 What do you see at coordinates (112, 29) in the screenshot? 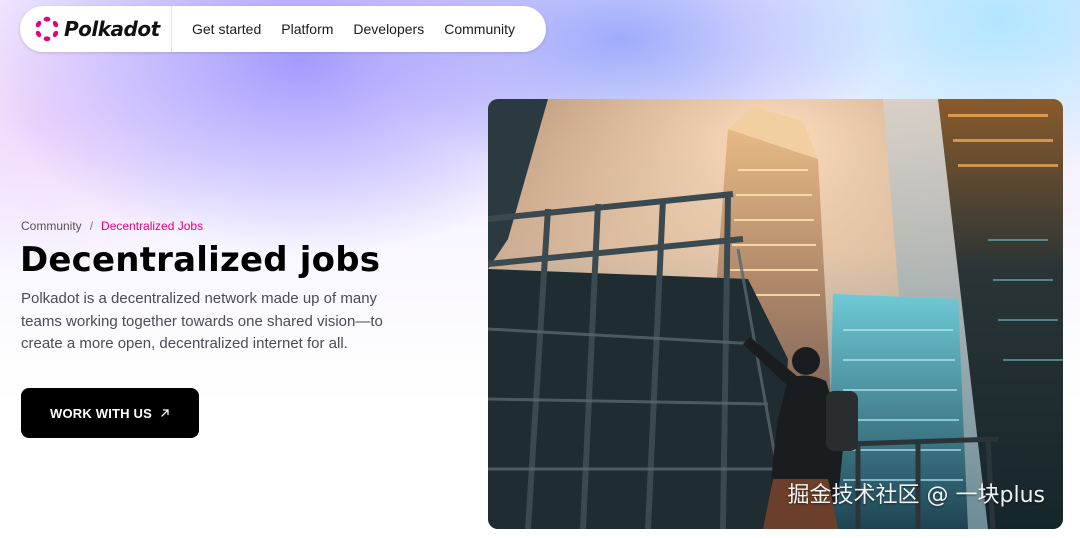
I see `brand-name: Polkadot` at bounding box center [112, 29].